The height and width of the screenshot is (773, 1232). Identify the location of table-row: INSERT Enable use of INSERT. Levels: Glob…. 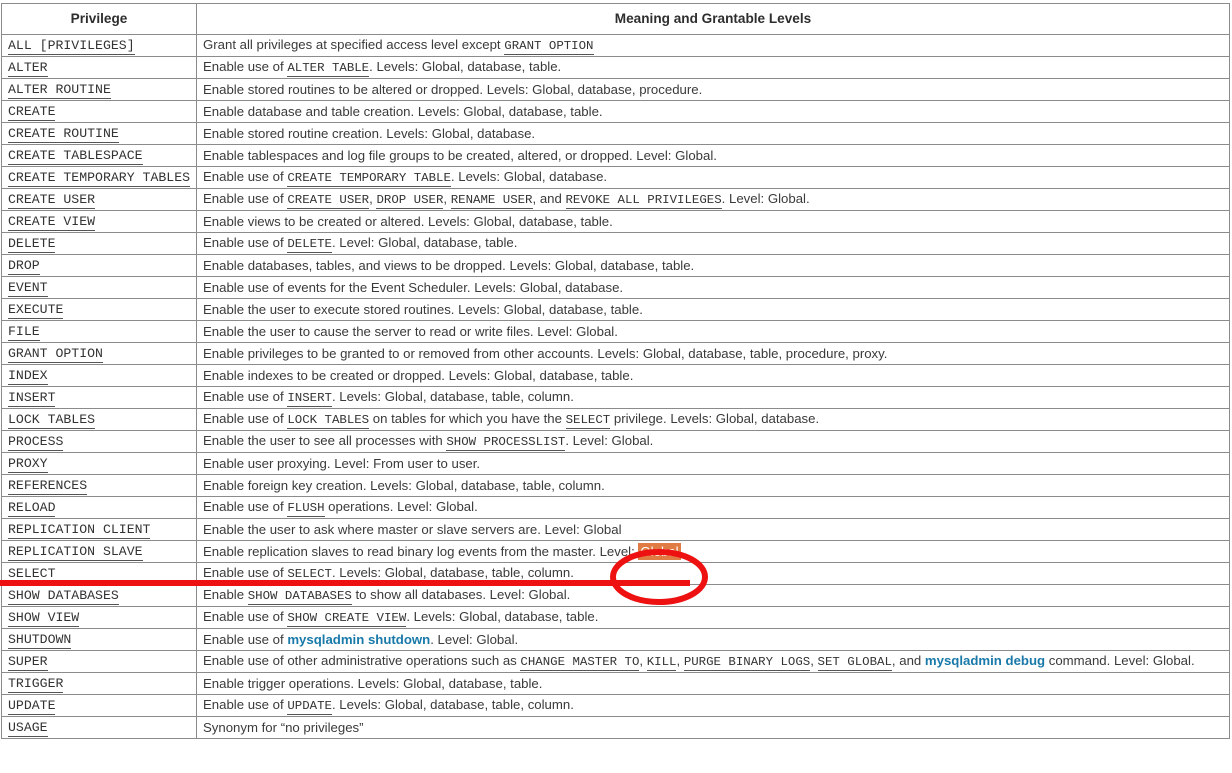
(615, 397).